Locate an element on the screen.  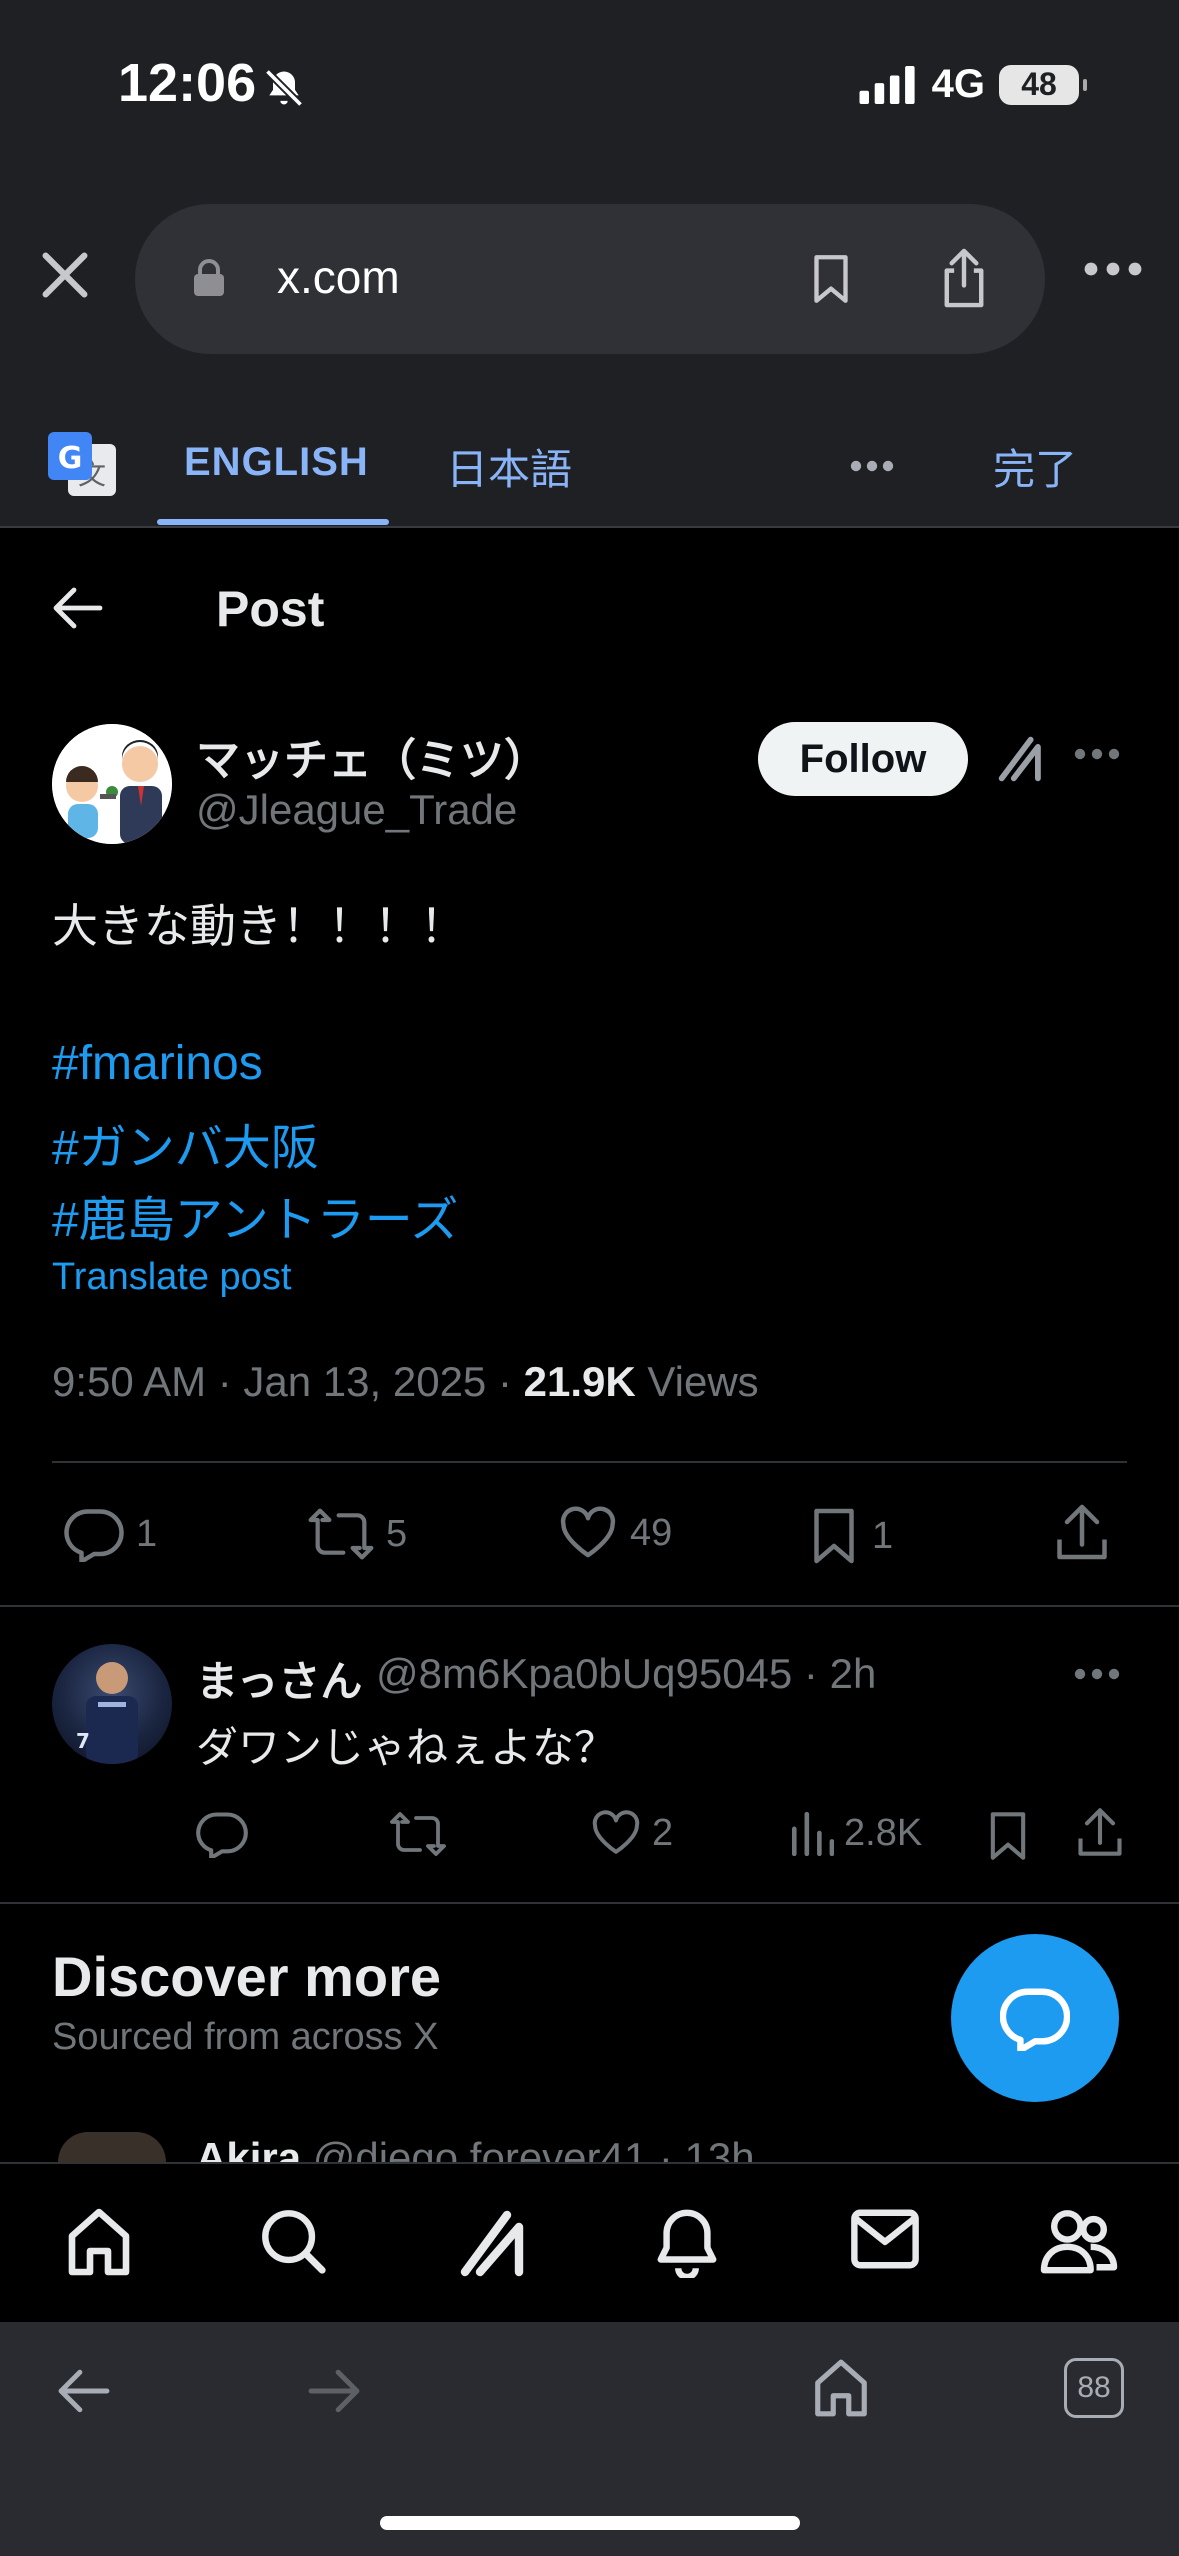
browser-home-icon is located at coordinates (841, 2388).